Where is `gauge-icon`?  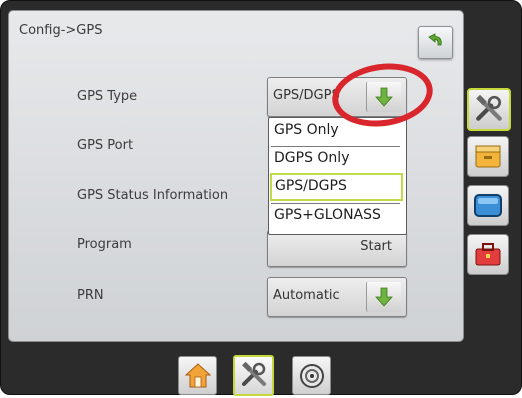 gauge-icon is located at coordinates (312, 376).